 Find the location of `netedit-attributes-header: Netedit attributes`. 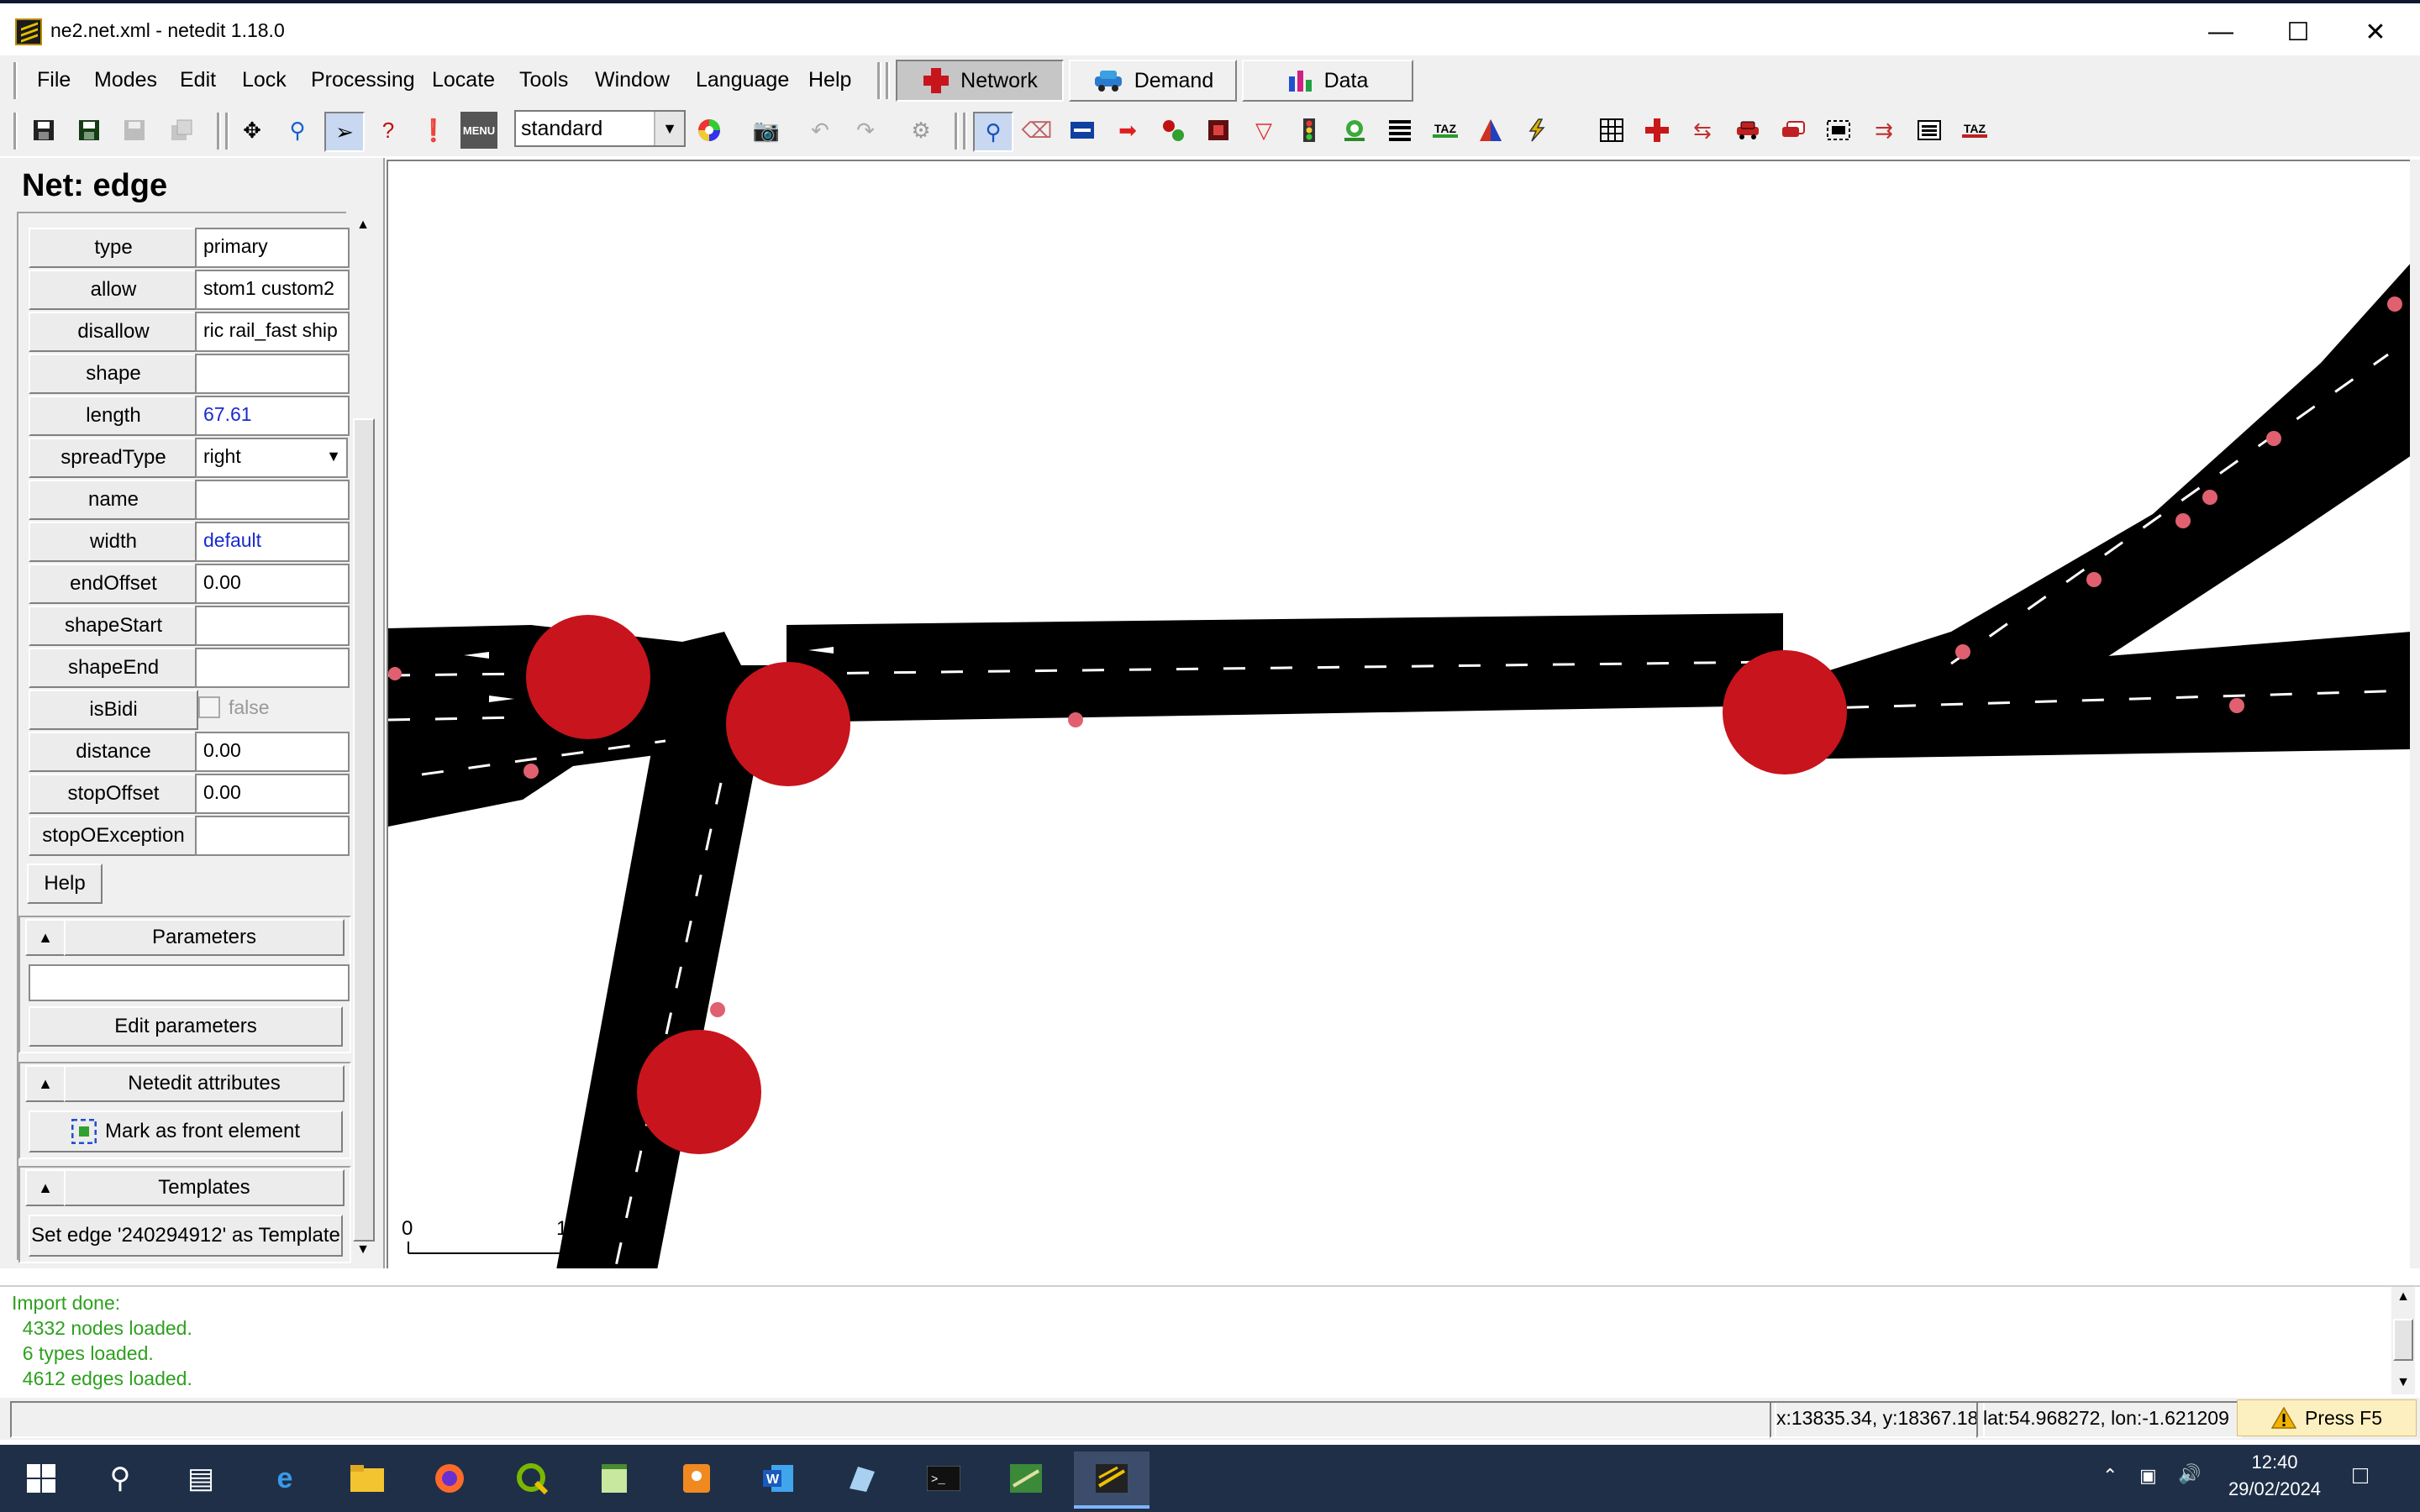

netedit-attributes-header: Netedit attributes is located at coordinates (204, 1083).